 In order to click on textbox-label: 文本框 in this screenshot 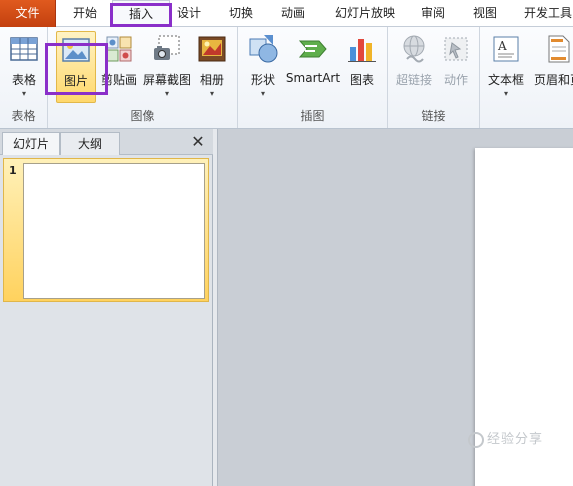, I will do `click(505, 80)`.